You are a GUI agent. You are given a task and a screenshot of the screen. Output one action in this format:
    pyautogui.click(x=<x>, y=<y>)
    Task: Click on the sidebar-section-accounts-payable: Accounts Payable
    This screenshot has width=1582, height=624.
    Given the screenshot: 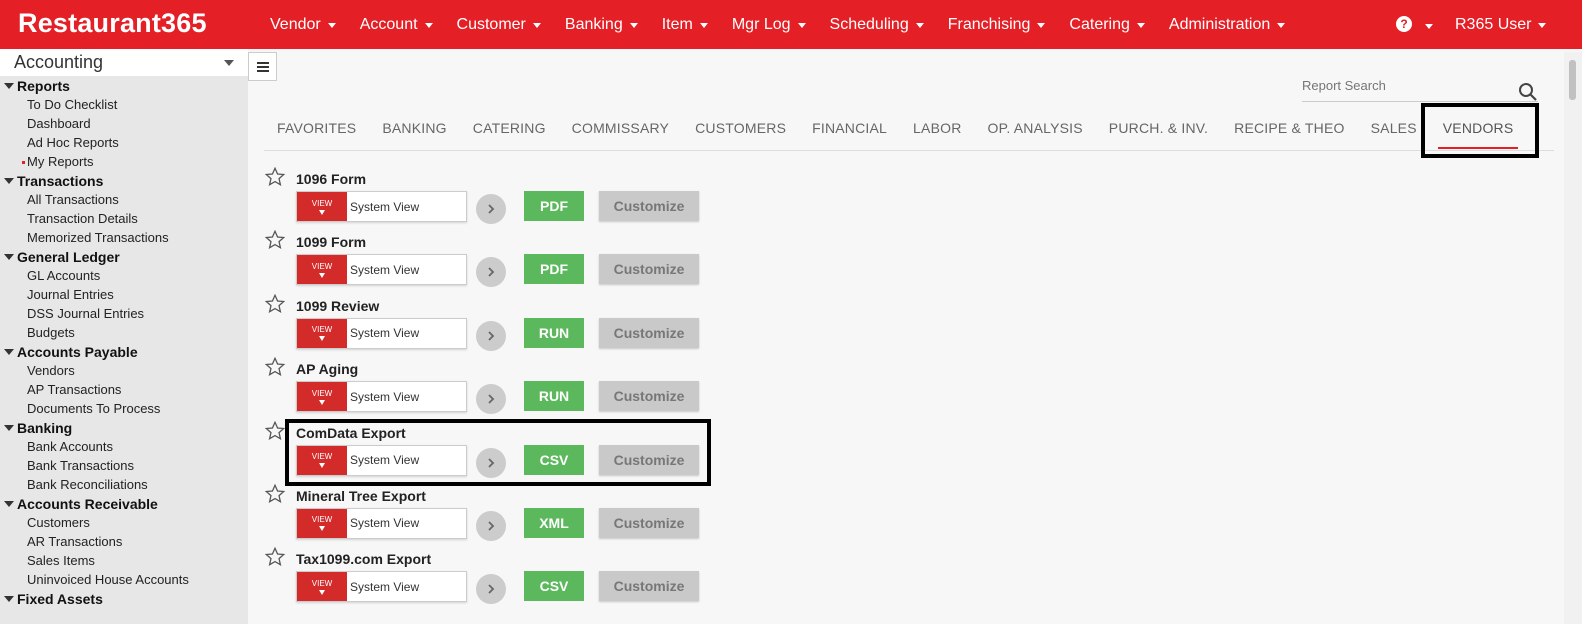 What is the action you would take?
    pyautogui.click(x=124, y=351)
    